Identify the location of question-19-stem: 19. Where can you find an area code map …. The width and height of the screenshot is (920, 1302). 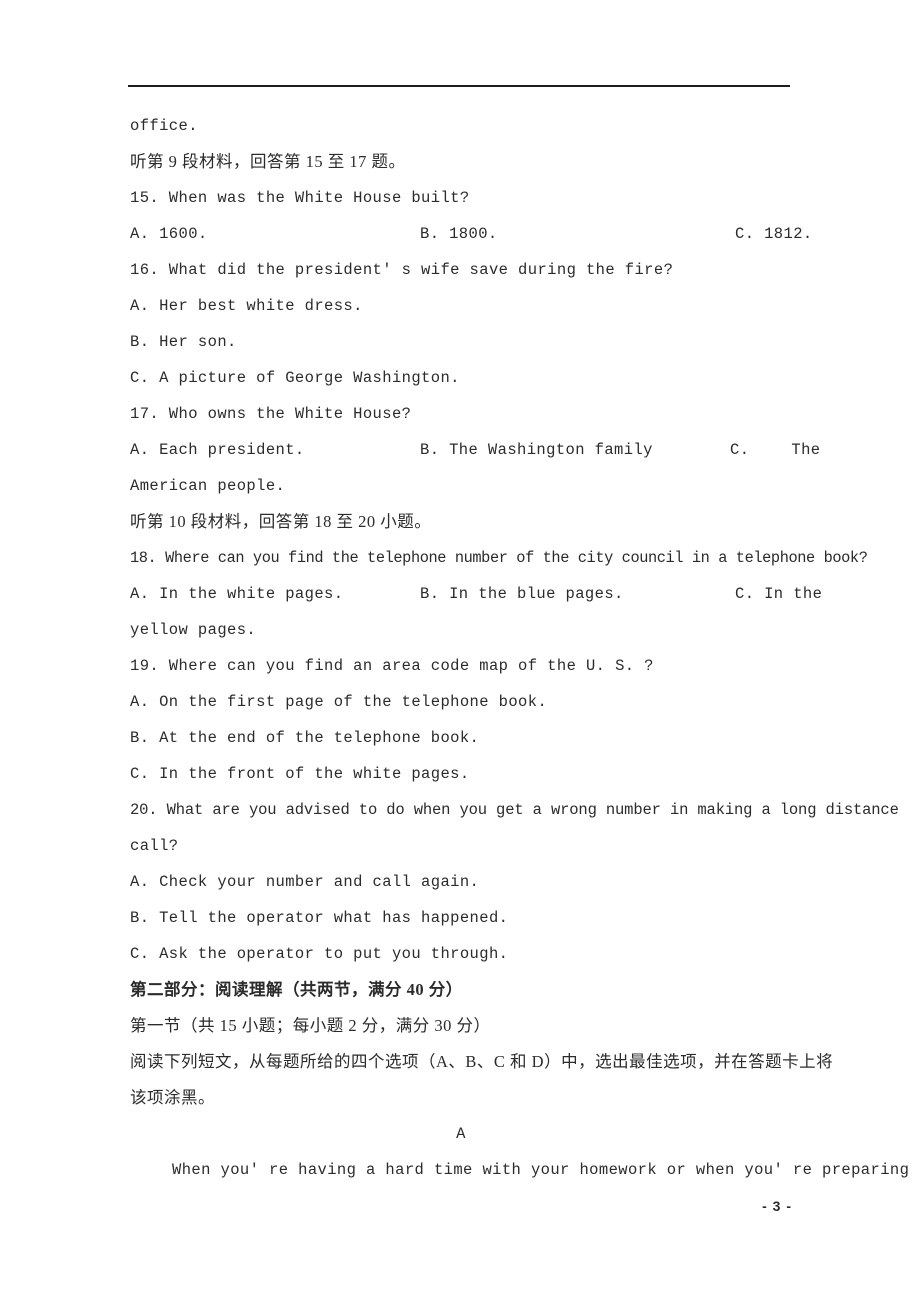
(392, 666).